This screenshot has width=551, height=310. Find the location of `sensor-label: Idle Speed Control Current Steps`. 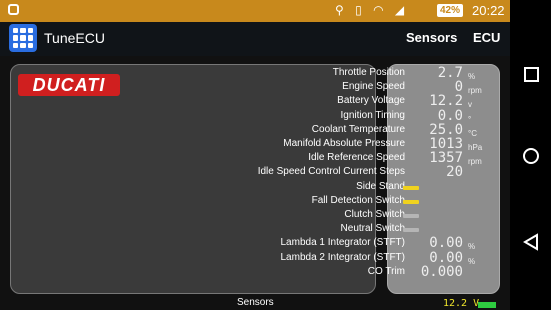

sensor-label: Idle Speed Control Current Steps is located at coordinates (331, 172).